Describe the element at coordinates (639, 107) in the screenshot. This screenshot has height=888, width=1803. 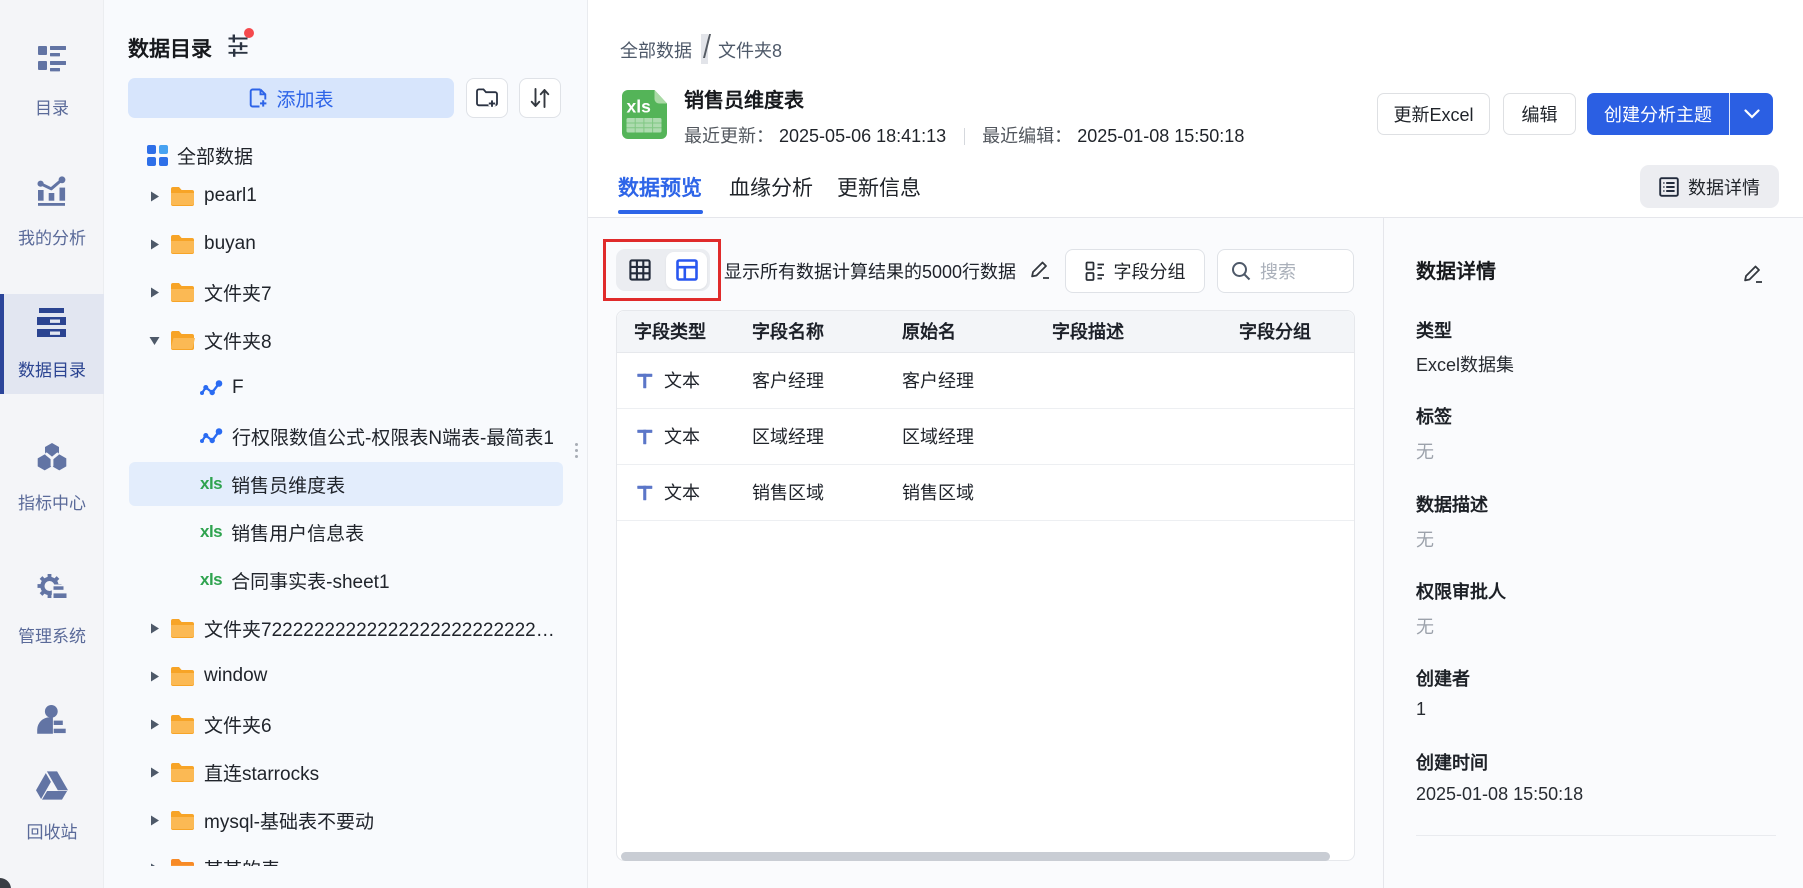
I see `svg-text: xls` at that location.